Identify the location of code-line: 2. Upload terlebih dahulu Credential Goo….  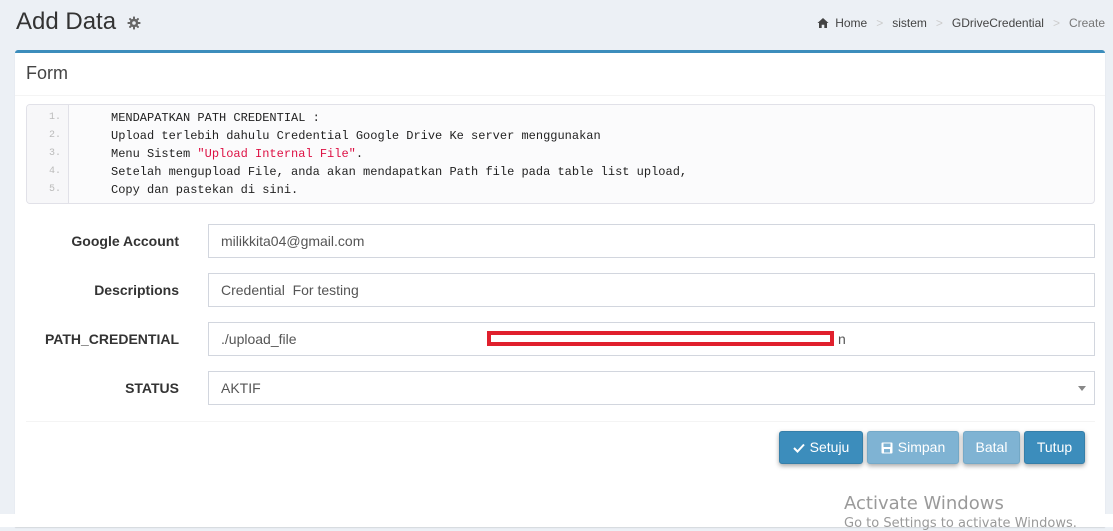
(560, 136).